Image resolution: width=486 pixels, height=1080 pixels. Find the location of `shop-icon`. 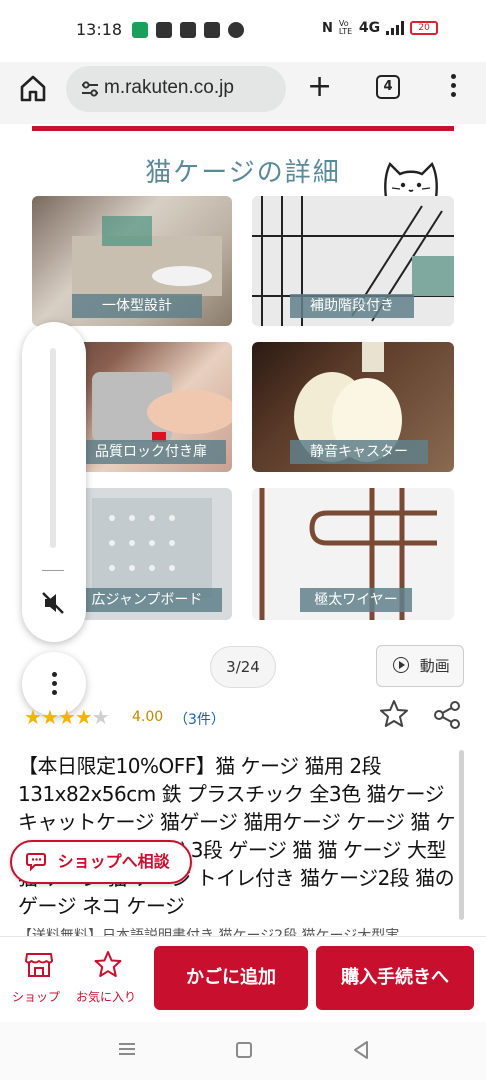

shop-icon is located at coordinates (39, 964).